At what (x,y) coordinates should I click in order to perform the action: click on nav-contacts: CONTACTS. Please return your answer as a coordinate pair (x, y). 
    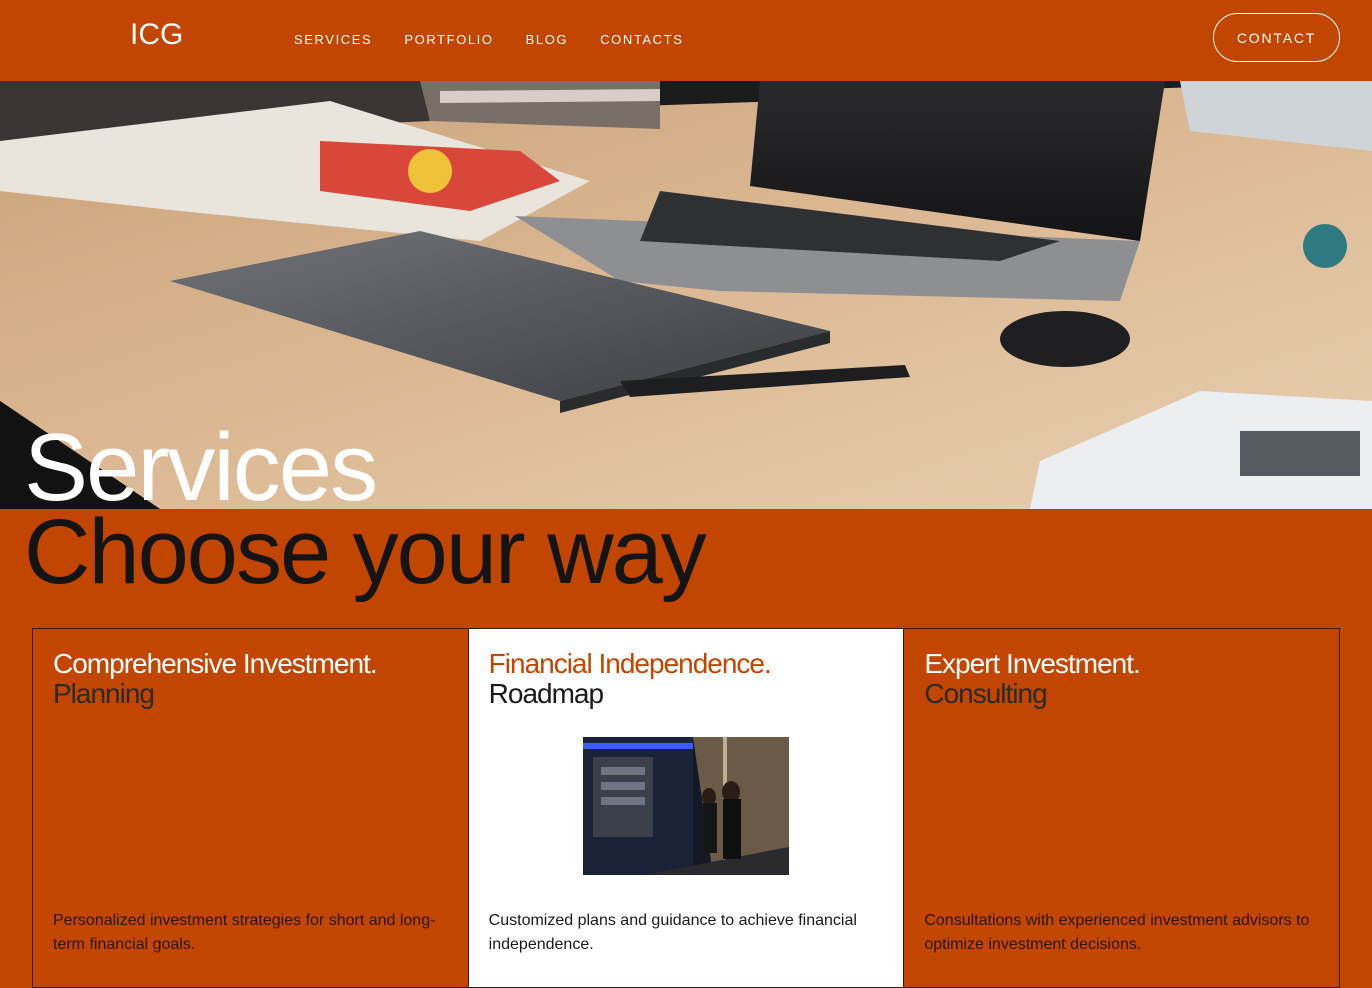
    Looking at the image, I should click on (641, 39).